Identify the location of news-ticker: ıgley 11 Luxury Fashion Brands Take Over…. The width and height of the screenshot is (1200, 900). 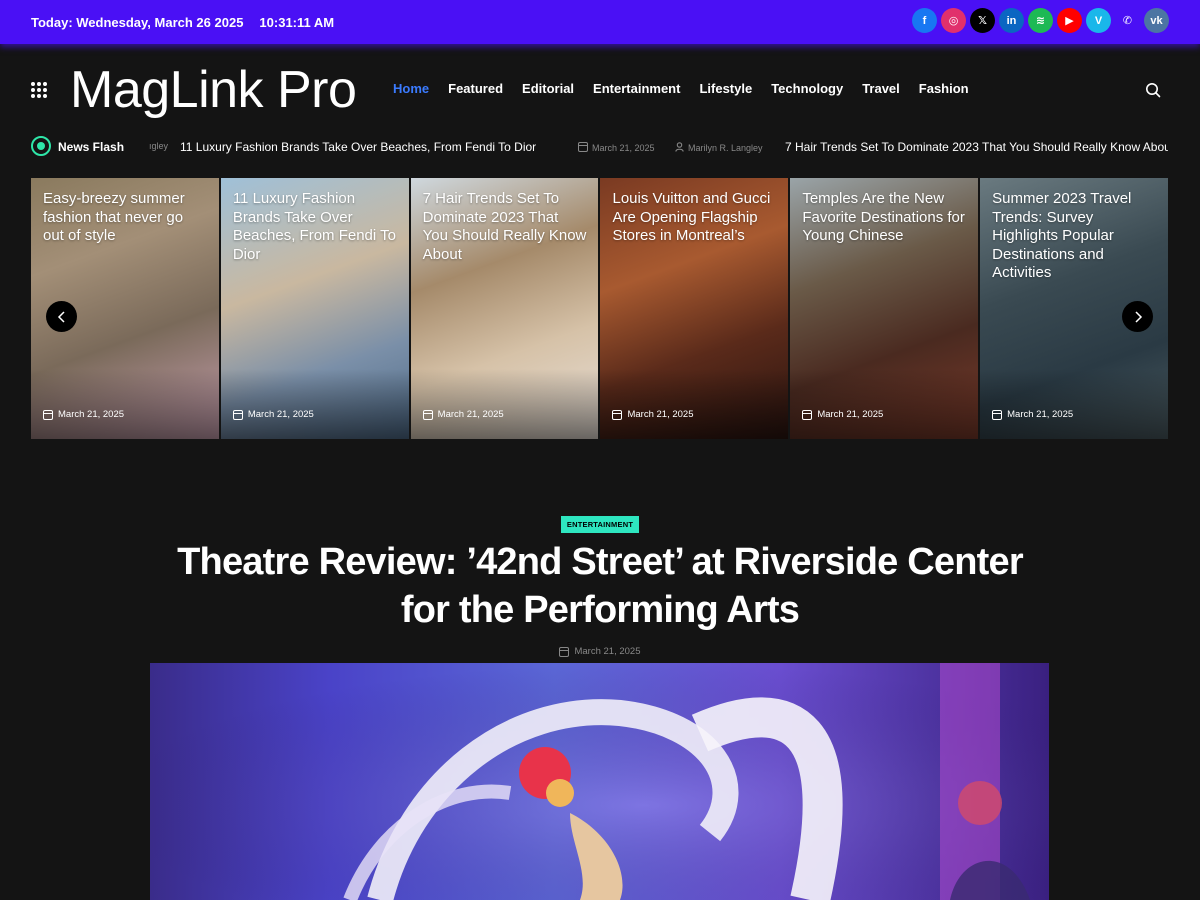
(658, 147).